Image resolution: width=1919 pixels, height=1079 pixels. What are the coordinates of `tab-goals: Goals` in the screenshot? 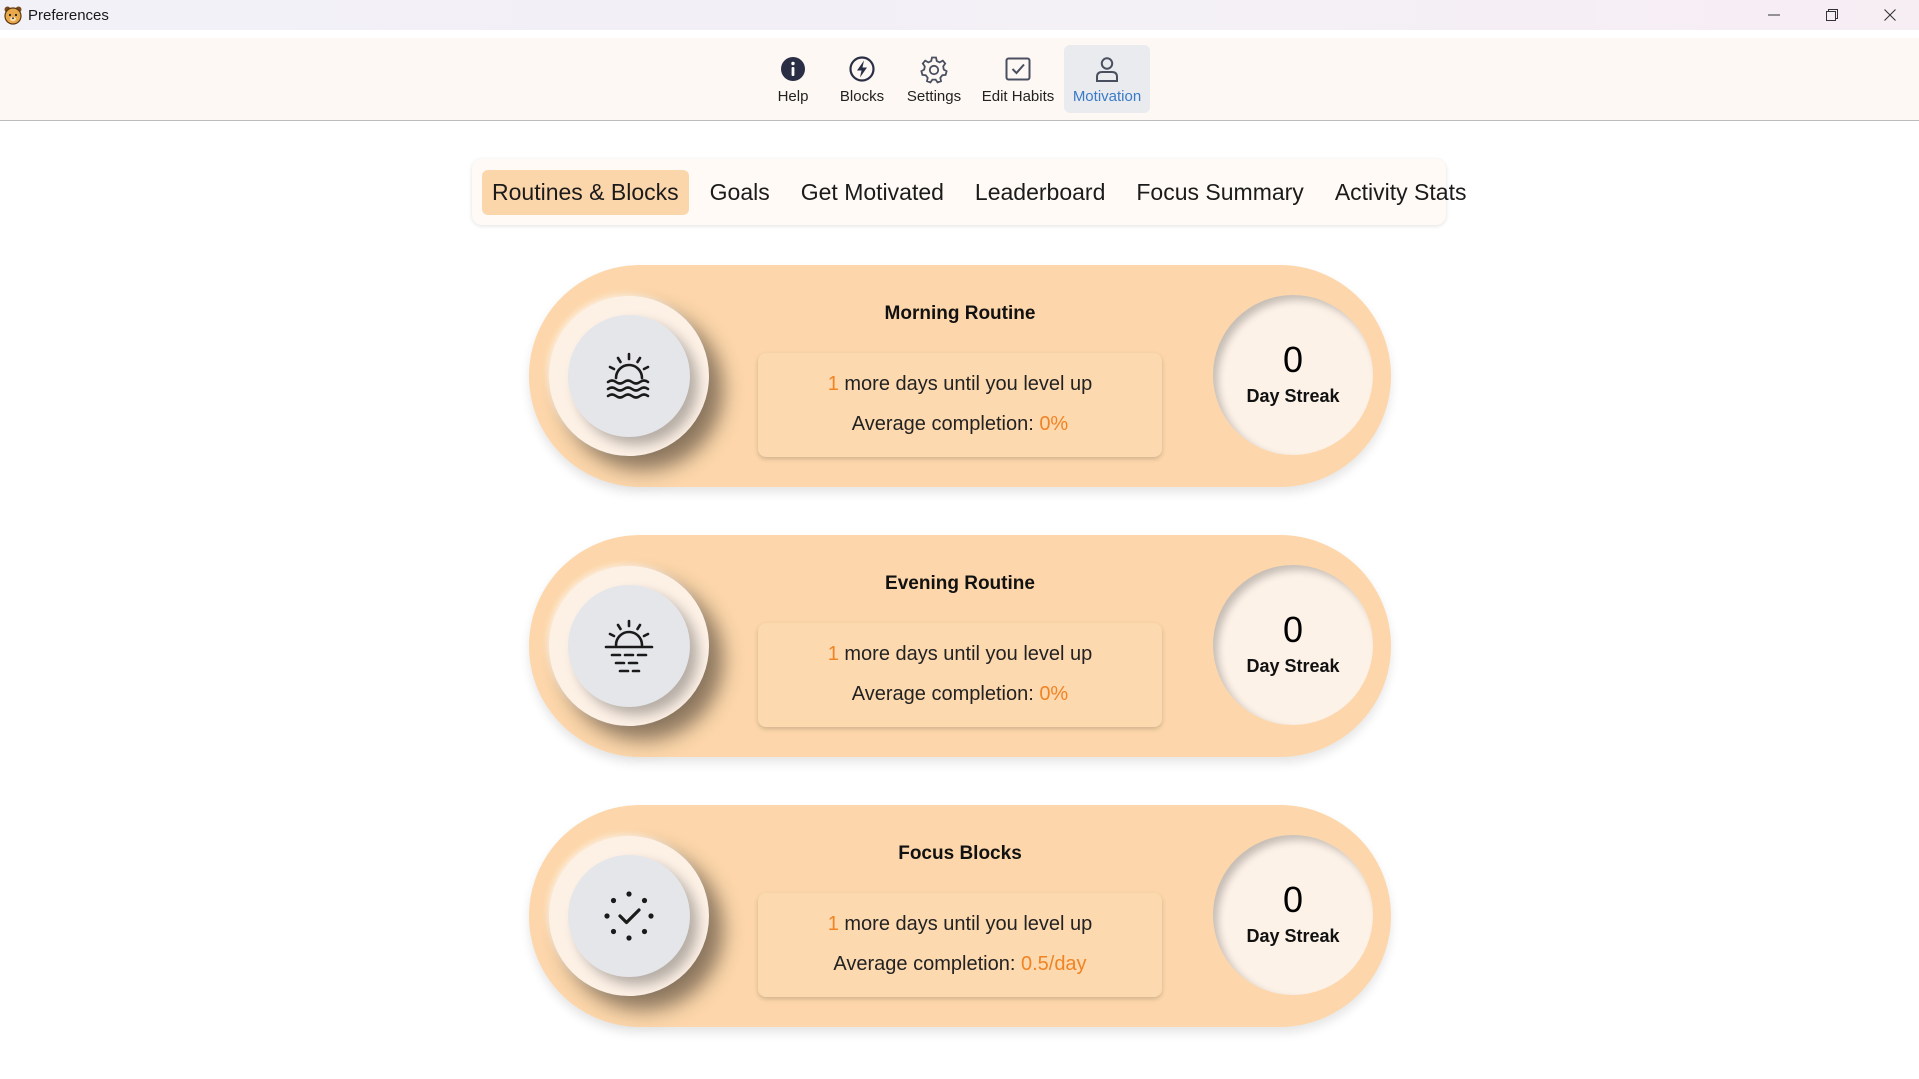 It's located at (740, 192).